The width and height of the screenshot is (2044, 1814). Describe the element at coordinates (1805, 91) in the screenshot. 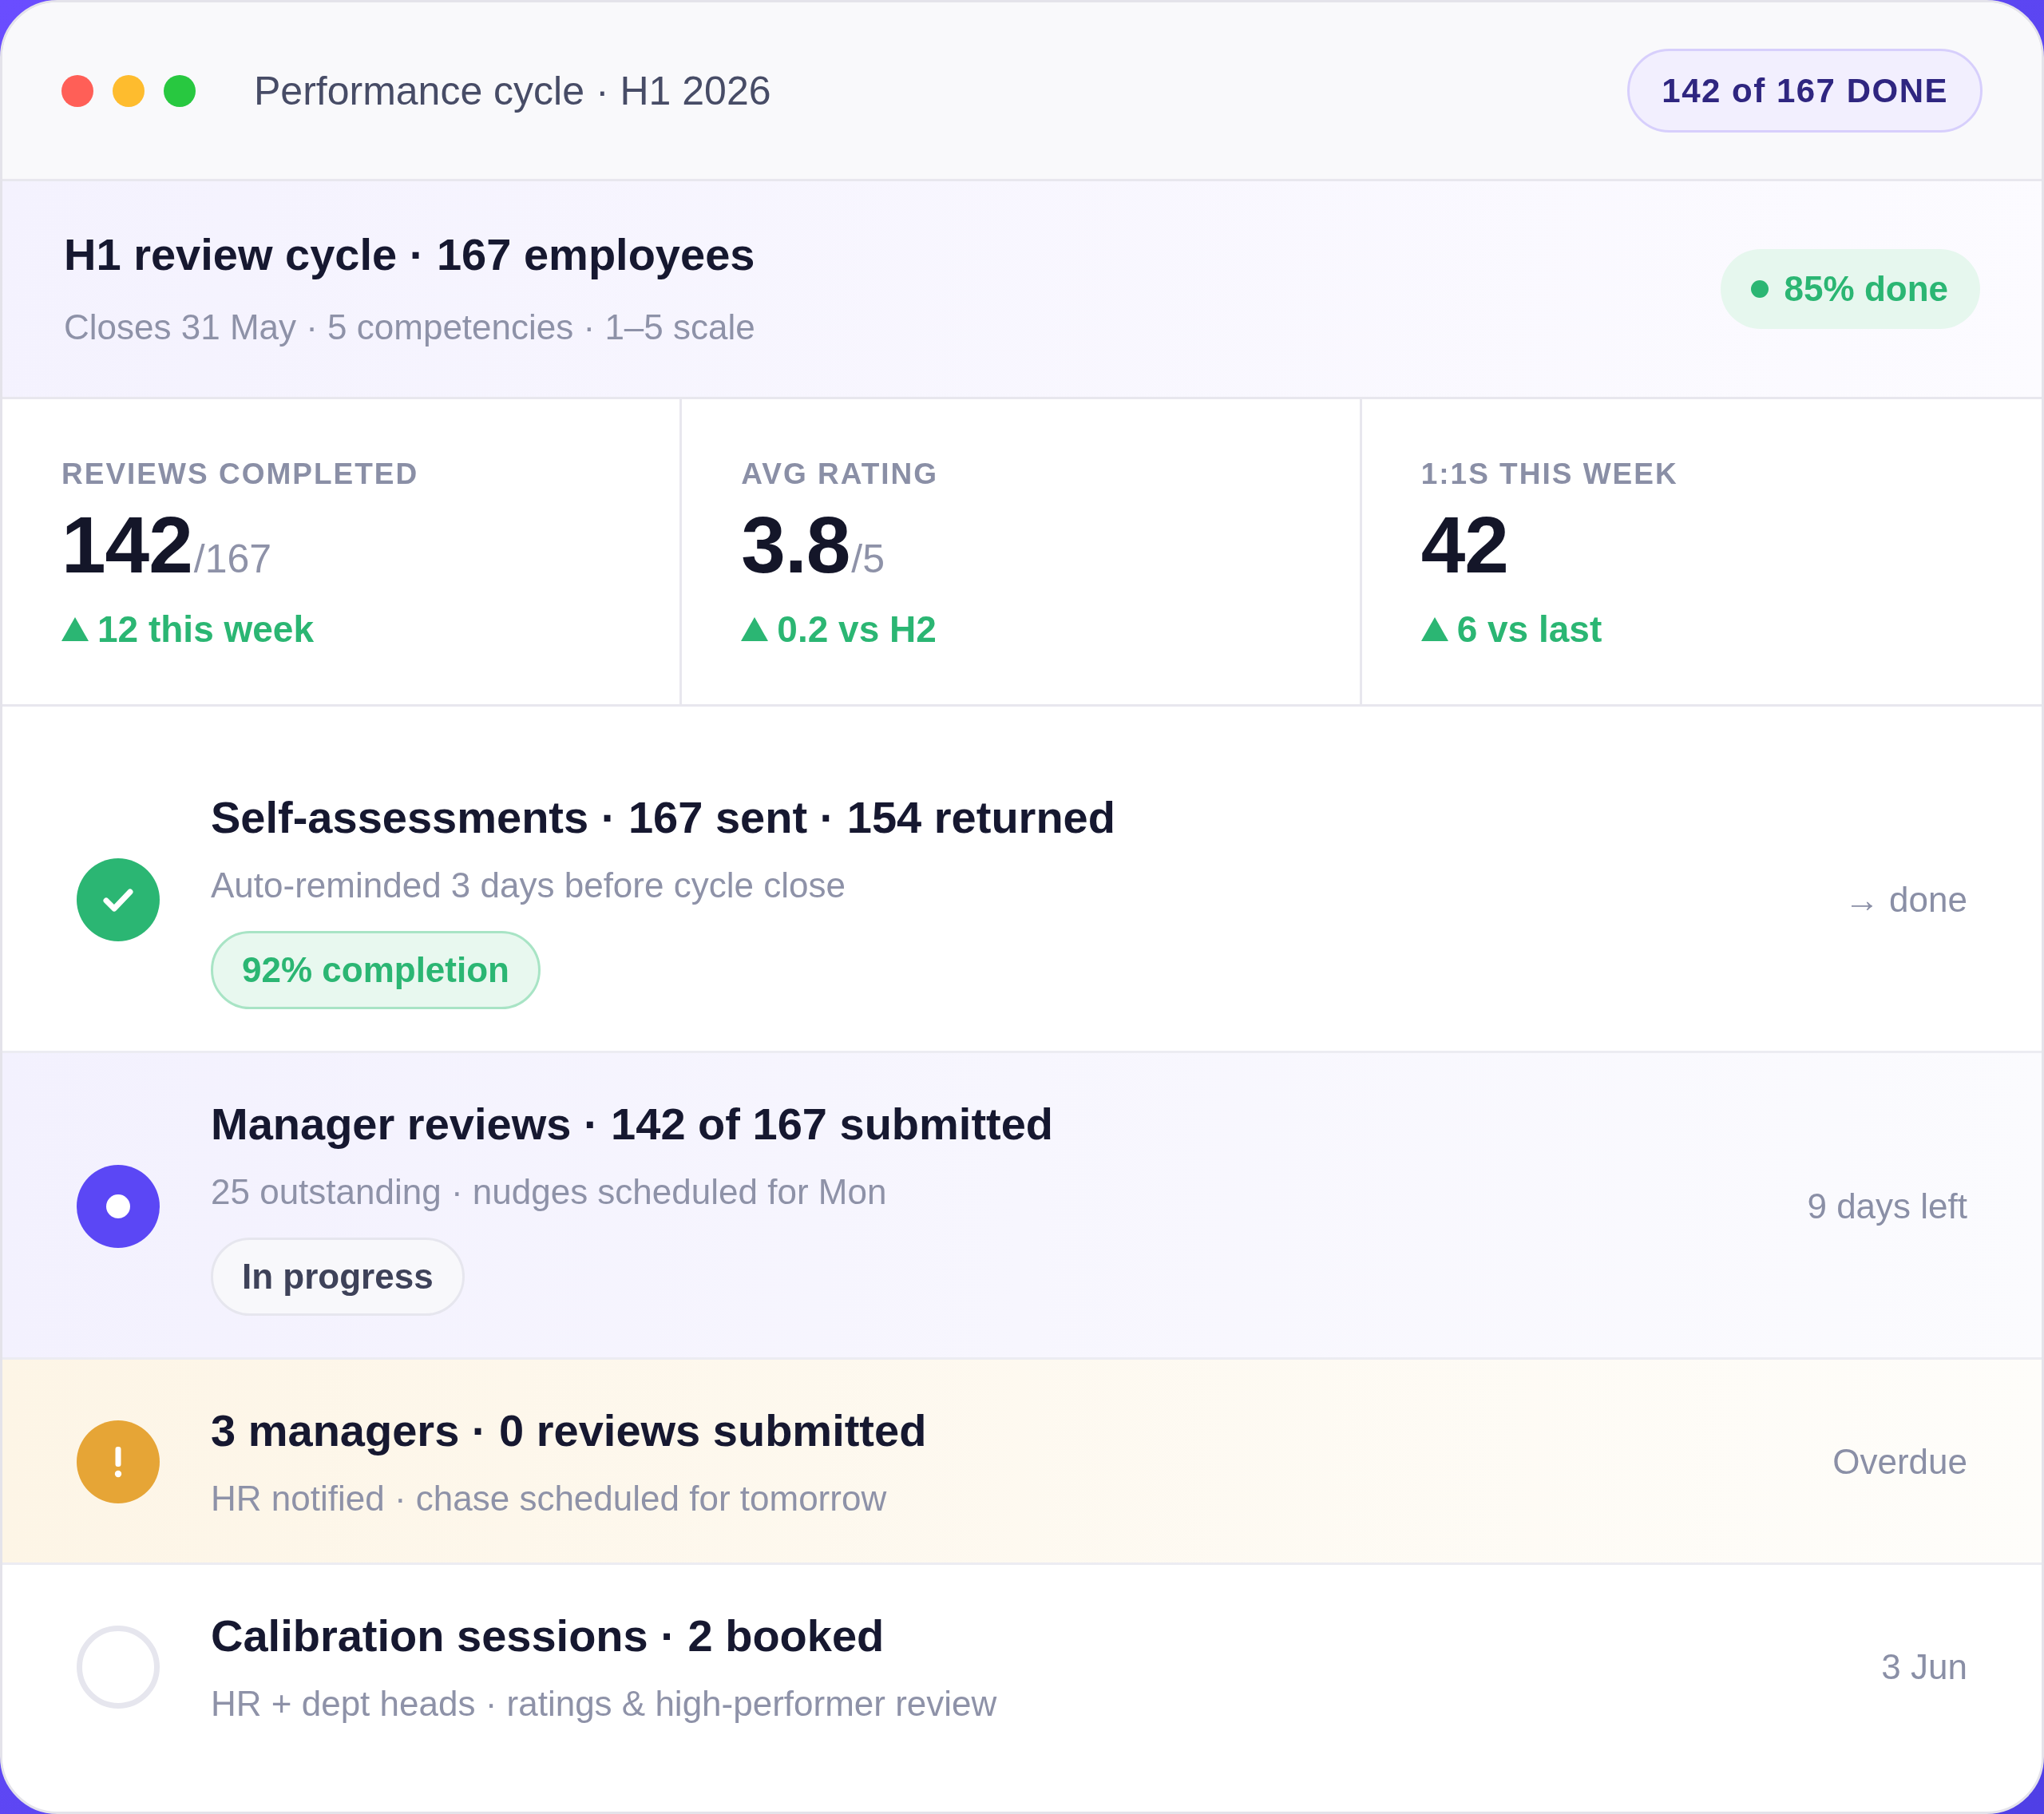

I see `progress-badge: 142 of 167 DONE` at that location.